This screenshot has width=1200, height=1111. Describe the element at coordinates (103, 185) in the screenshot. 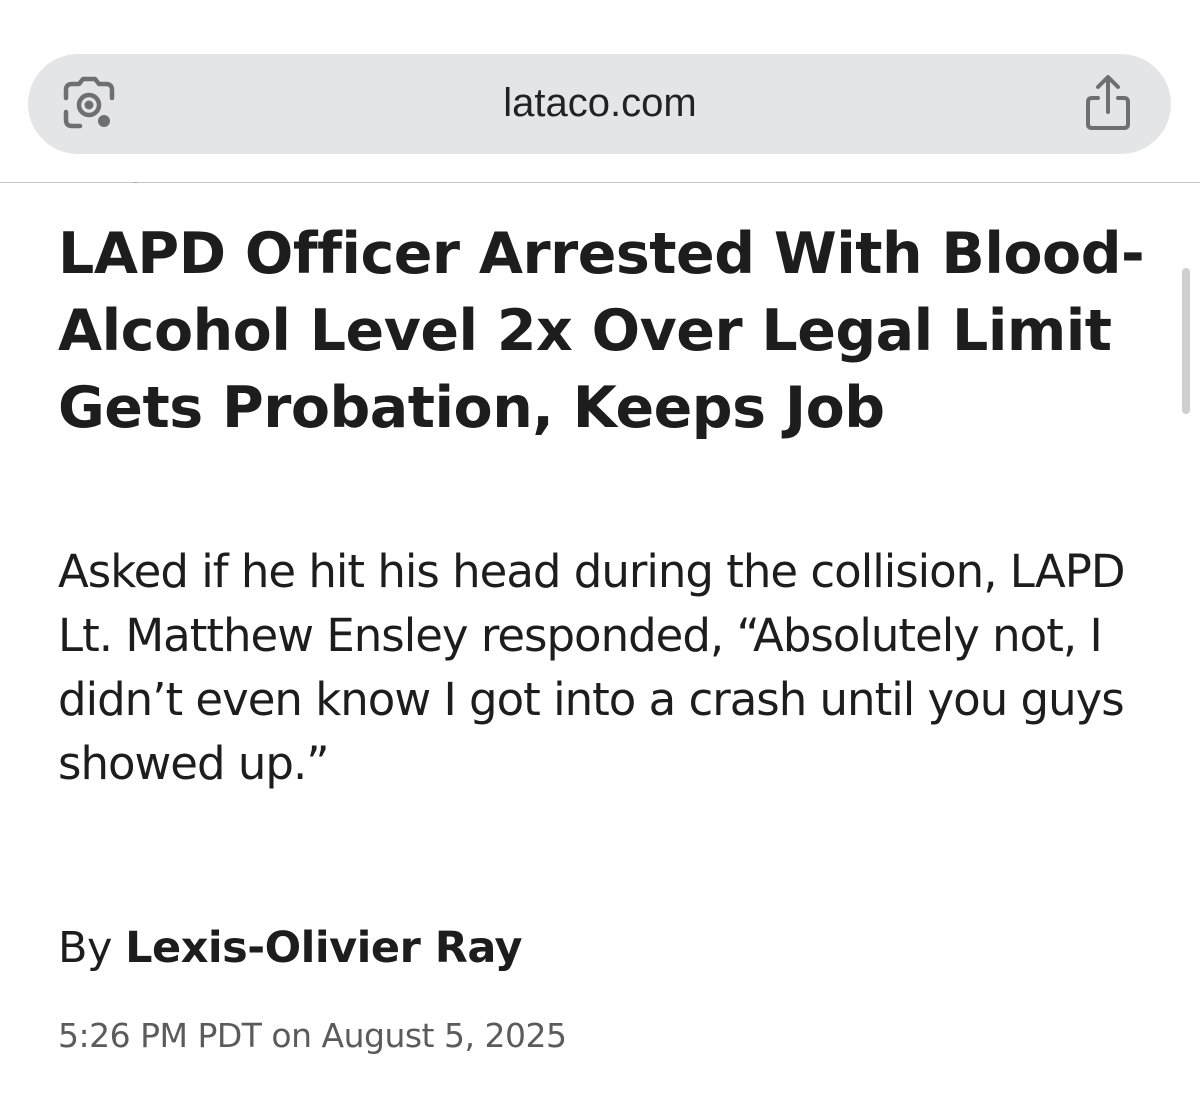

I see `section-kicker: NEWS` at that location.